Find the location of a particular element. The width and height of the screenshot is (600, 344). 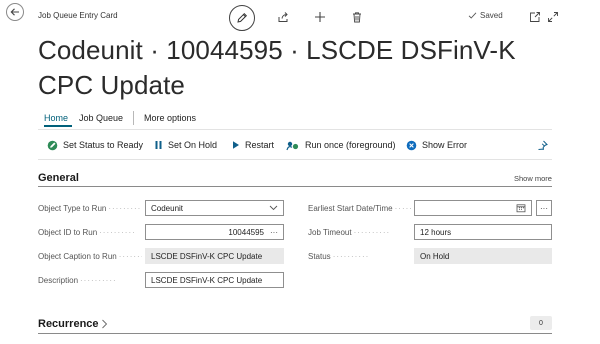

show-error-button: Show Error is located at coordinates (436, 145).